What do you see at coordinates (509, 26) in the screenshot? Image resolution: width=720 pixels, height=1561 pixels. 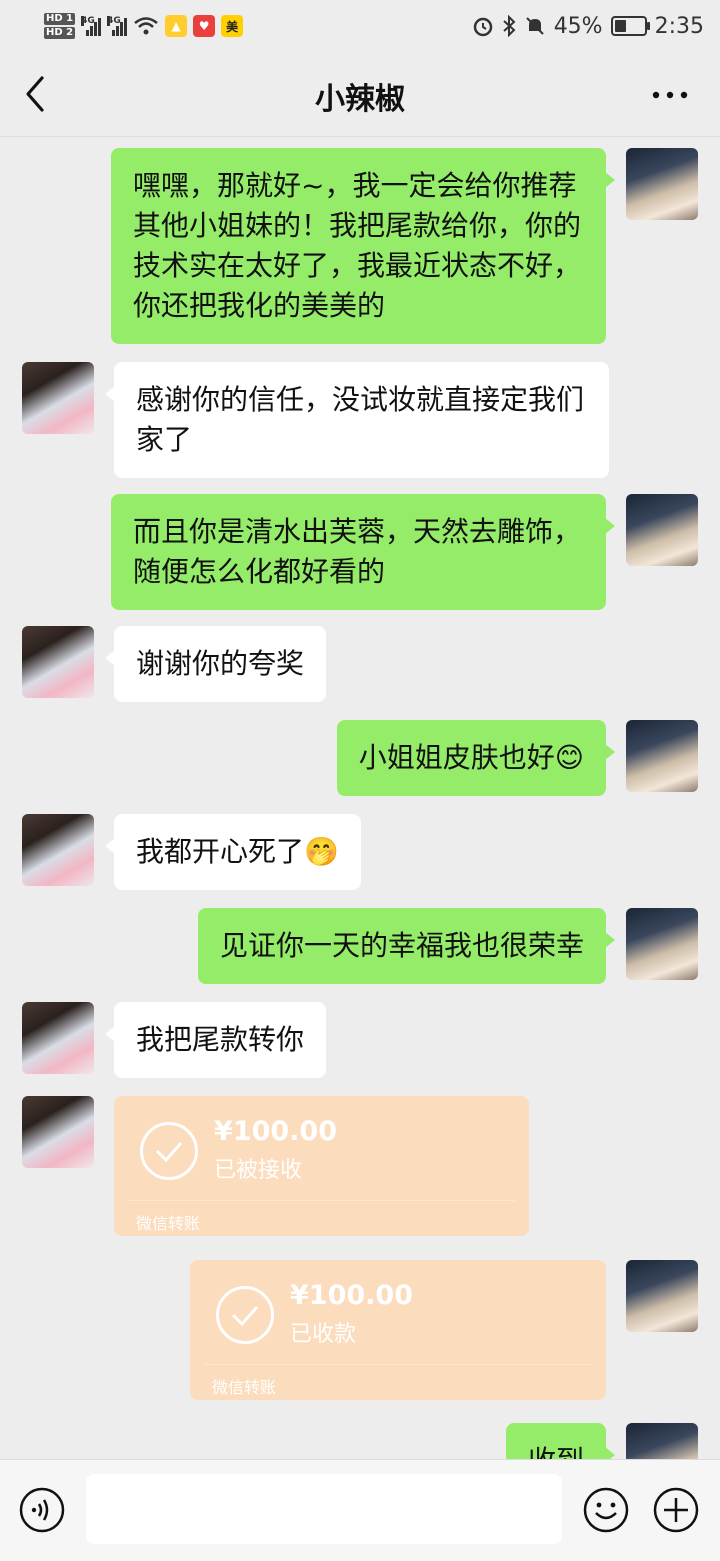 I see `bluetooth-icon` at bounding box center [509, 26].